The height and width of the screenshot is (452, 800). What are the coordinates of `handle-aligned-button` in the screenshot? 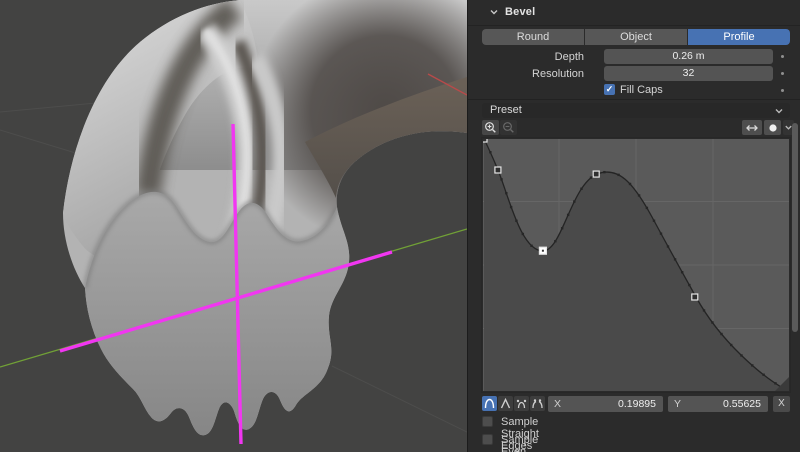 It's located at (537, 403).